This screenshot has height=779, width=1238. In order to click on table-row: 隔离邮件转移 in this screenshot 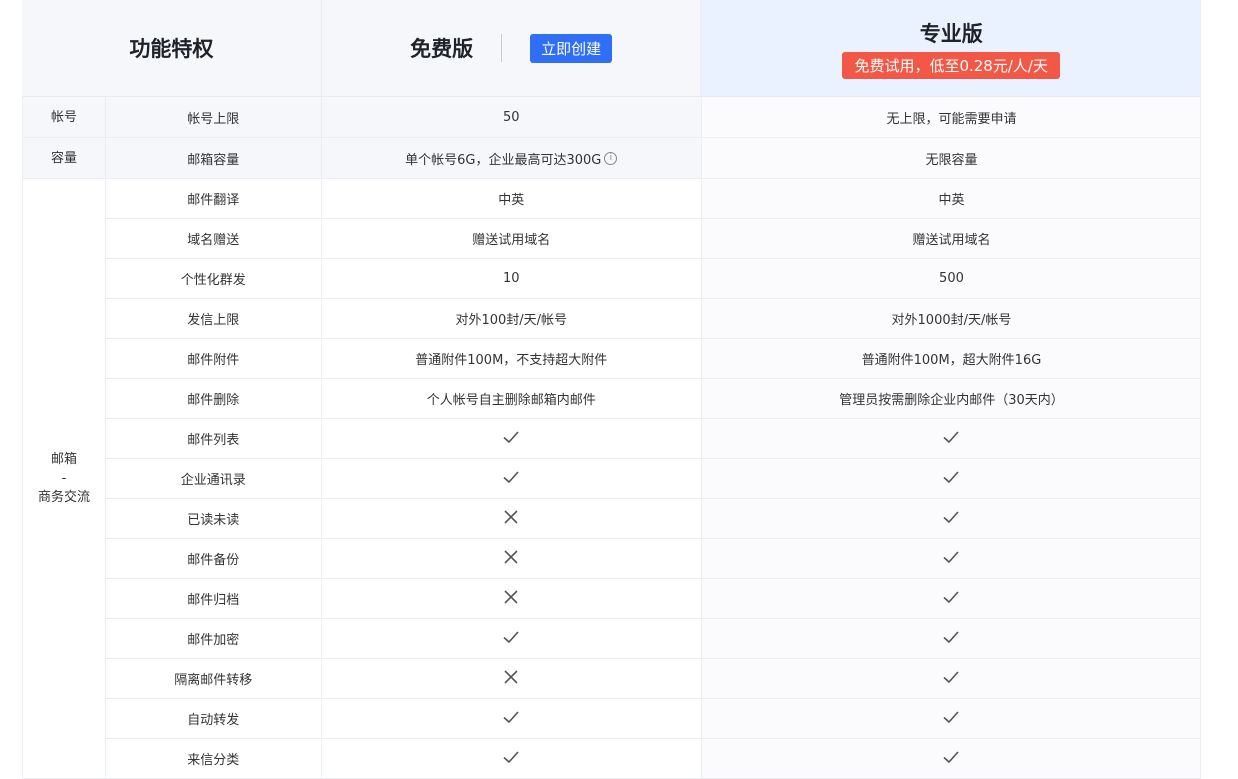, I will do `click(654, 679)`.